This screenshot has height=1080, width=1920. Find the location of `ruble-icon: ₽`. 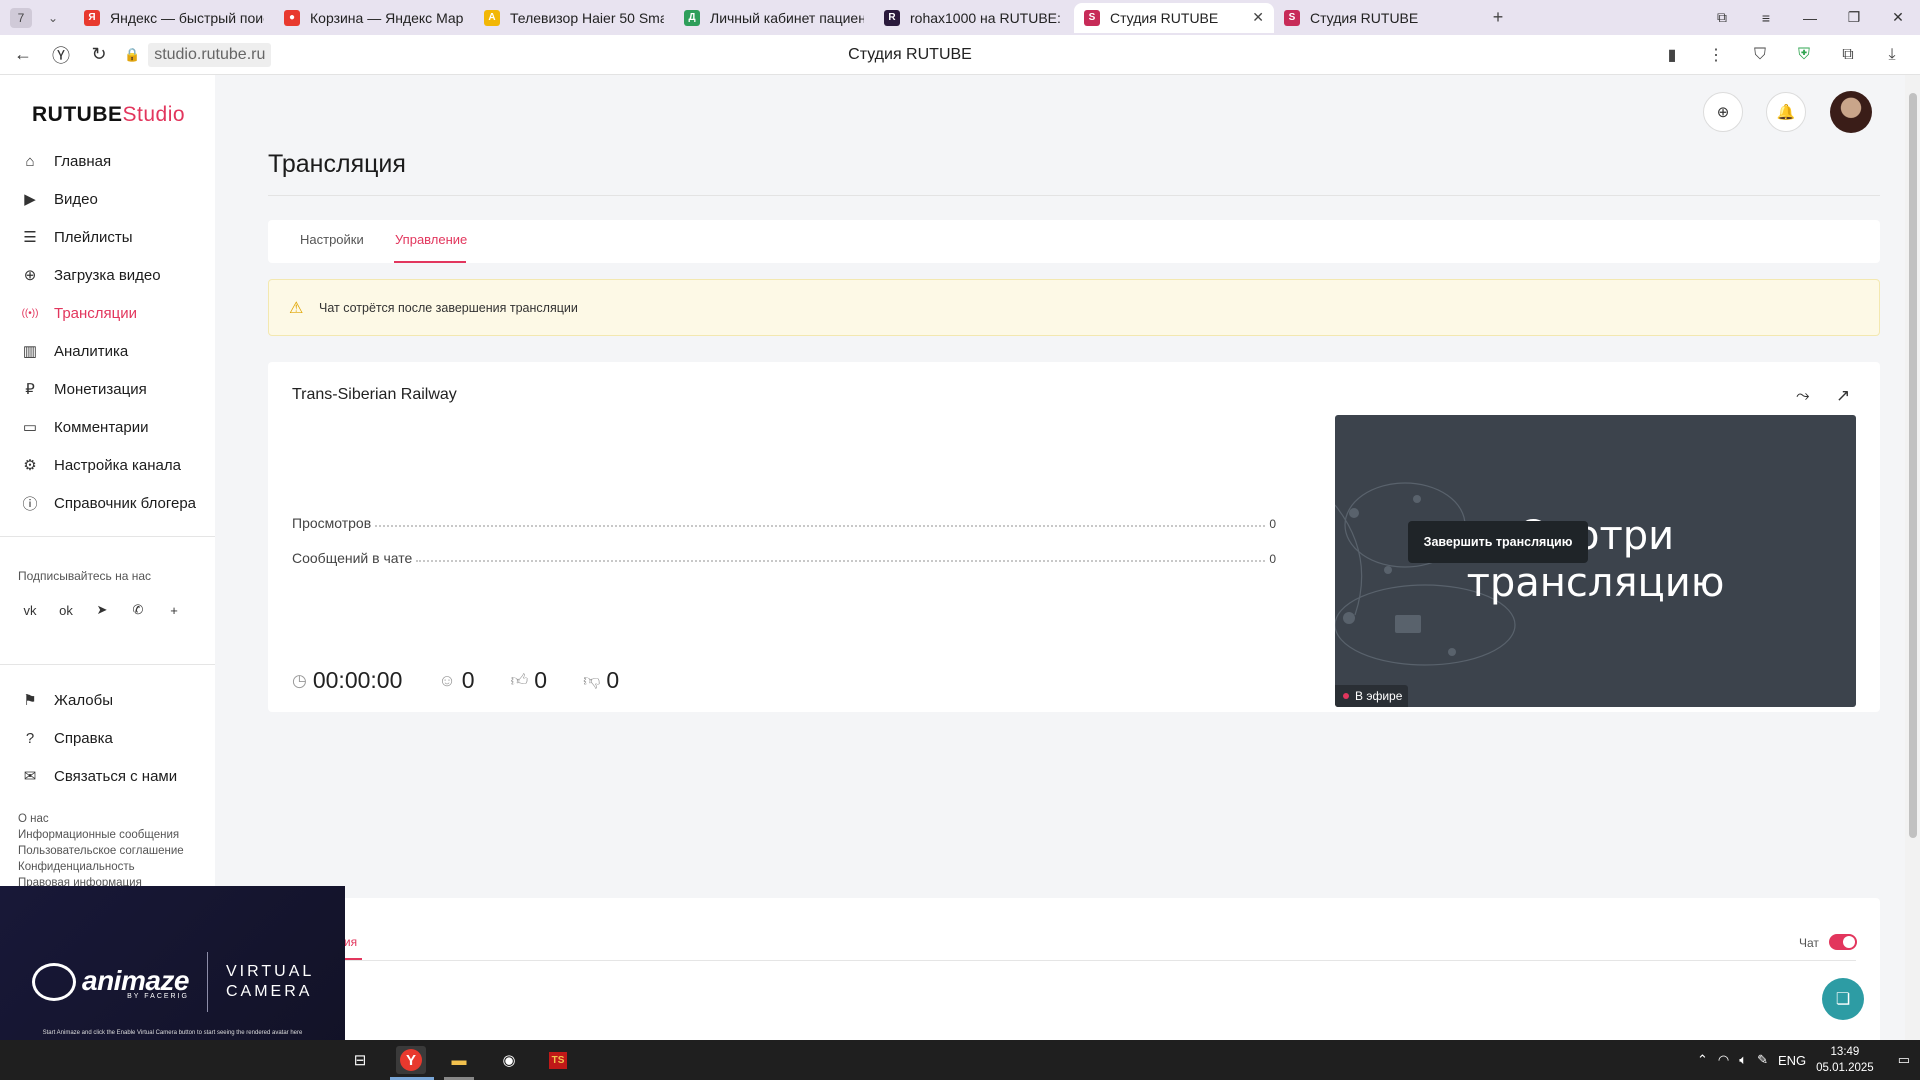

ruble-icon: ₽ is located at coordinates (30, 389).